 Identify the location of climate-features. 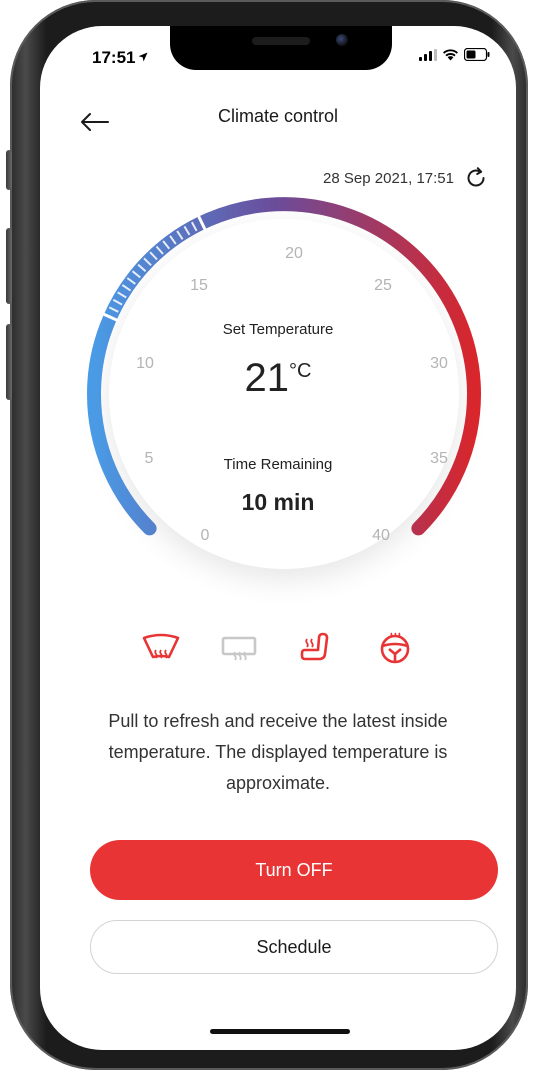
(278, 647).